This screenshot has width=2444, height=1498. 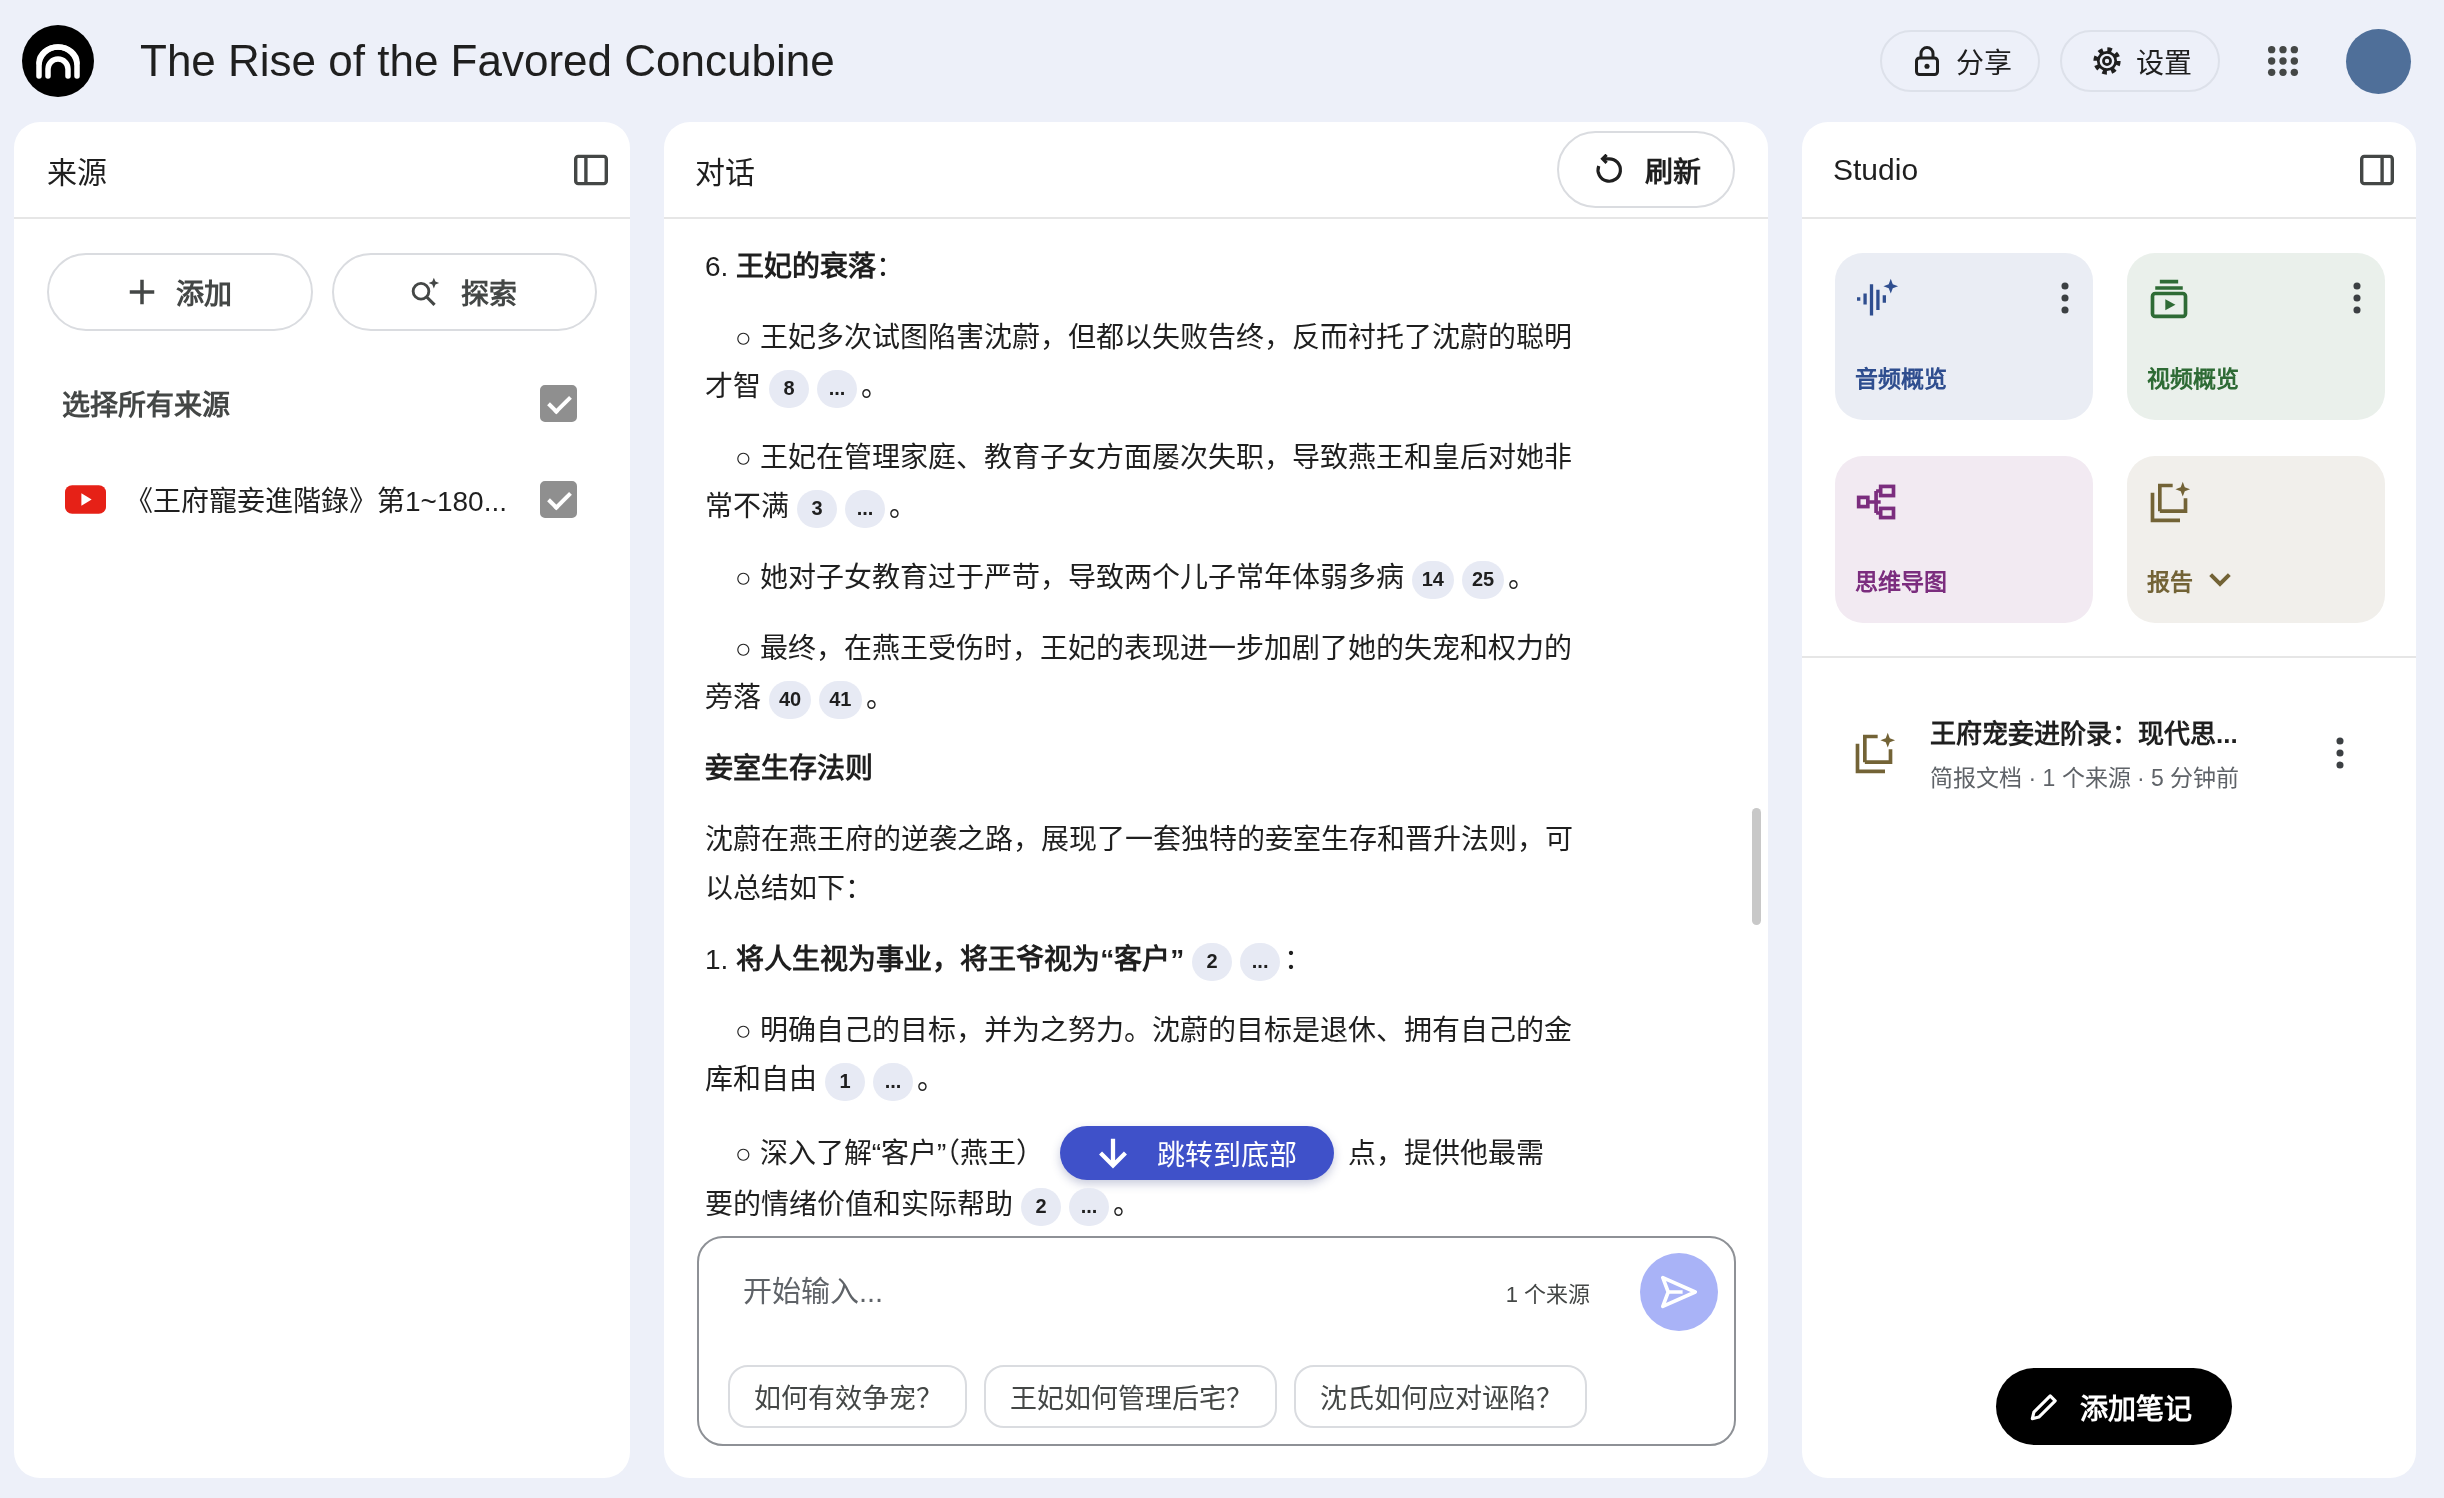 What do you see at coordinates (1876, 169) in the screenshot?
I see `panel-title: Studio` at bounding box center [1876, 169].